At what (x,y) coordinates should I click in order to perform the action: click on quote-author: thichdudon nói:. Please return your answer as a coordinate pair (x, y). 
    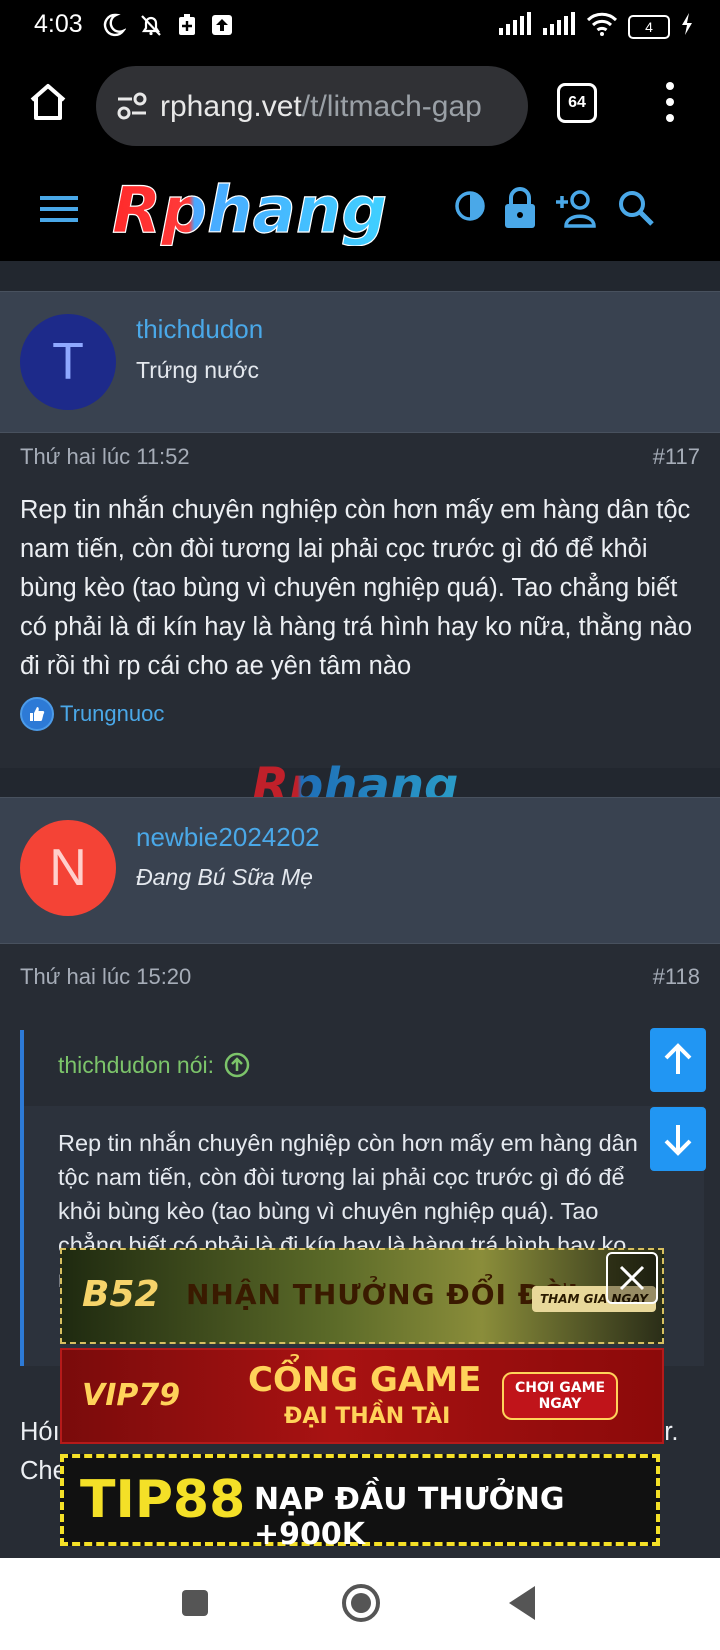
    Looking at the image, I should click on (154, 1065).